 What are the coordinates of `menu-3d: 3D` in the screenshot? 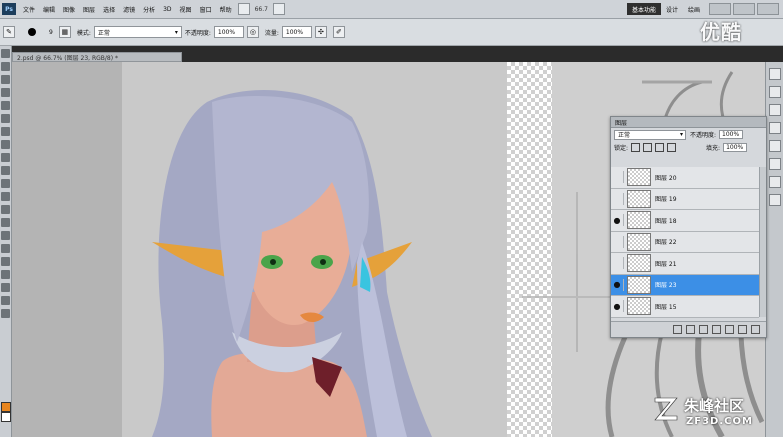 It's located at (167, 9).